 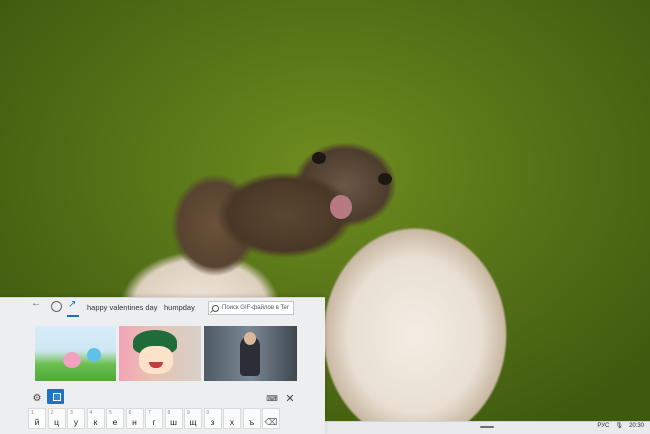 I want to click on key-number-hint: 6, so click(x=130, y=413).